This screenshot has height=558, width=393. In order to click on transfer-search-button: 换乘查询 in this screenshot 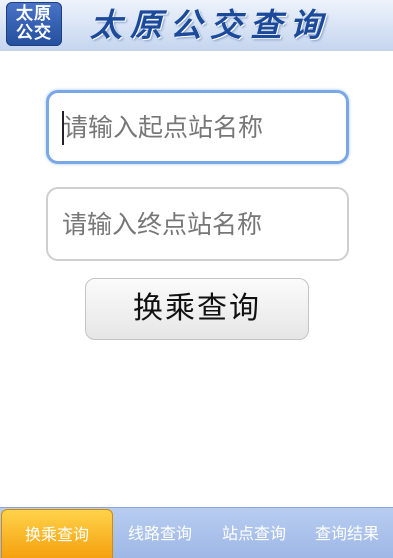, I will do `click(197, 309)`.